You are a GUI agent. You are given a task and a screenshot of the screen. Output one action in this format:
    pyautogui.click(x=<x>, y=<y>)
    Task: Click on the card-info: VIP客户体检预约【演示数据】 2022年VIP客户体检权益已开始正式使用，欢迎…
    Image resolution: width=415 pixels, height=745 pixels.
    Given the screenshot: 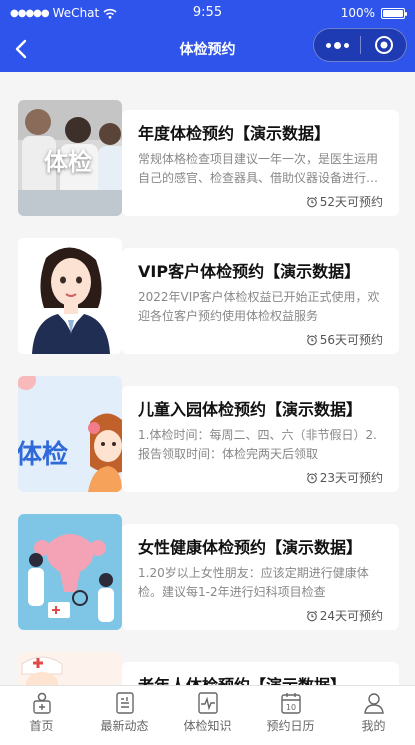 What is the action you would take?
    pyautogui.click(x=260, y=301)
    